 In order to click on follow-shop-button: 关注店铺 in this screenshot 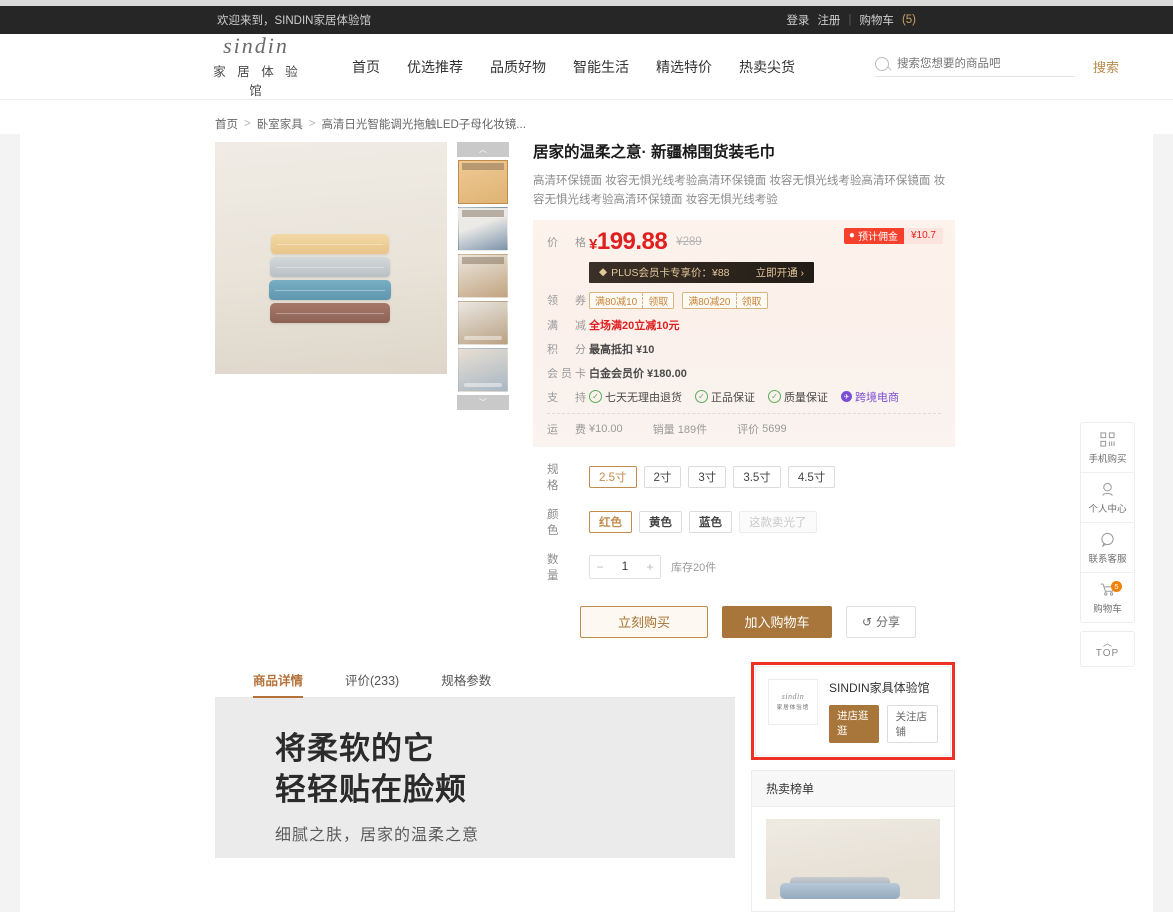, I will do `click(912, 723)`.